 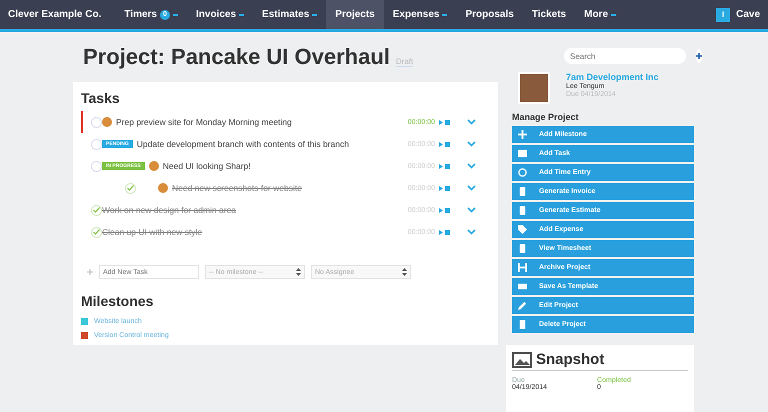 I want to click on task-title: Need UI looking Sharp!, so click(x=206, y=166).